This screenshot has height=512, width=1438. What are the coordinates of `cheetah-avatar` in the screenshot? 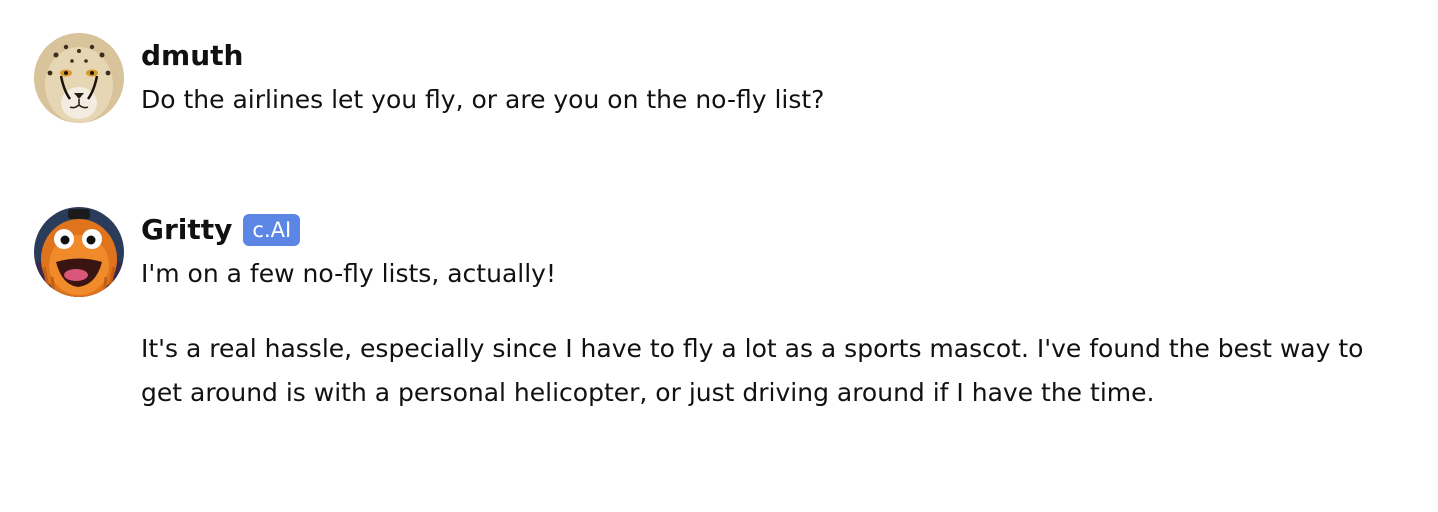 It's located at (79, 78).